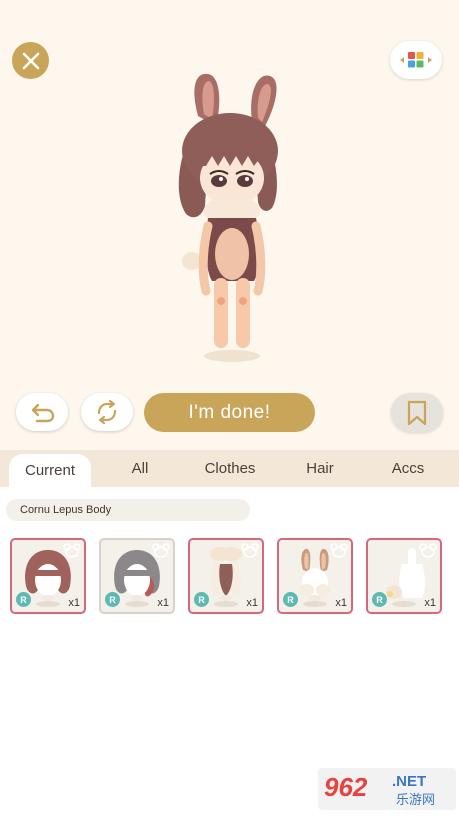 This screenshot has height=816, width=459. What do you see at coordinates (140, 468) in the screenshot?
I see `tab-all: All` at bounding box center [140, 468].